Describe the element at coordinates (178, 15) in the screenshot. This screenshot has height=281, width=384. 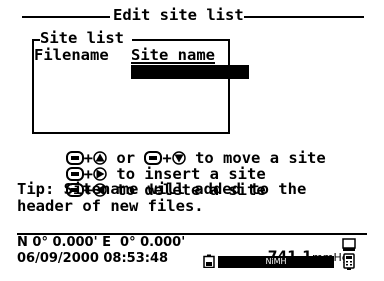
I see `page-title: Edit site list` at that location.